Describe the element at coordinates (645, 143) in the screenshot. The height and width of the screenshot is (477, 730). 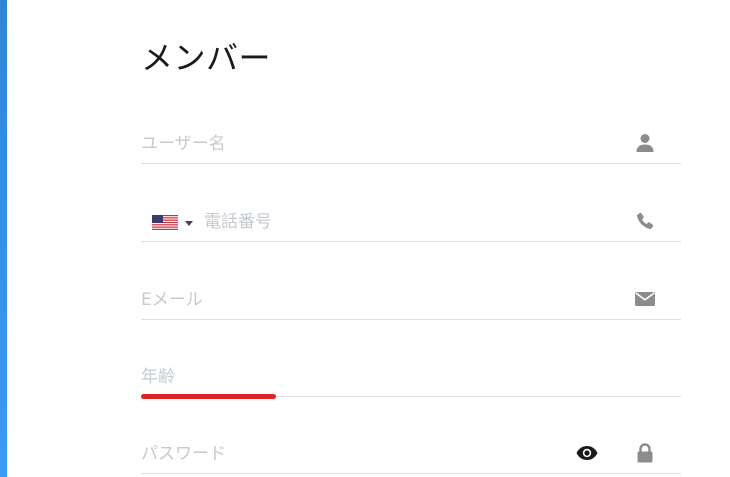
I see `user-icon` at that location.